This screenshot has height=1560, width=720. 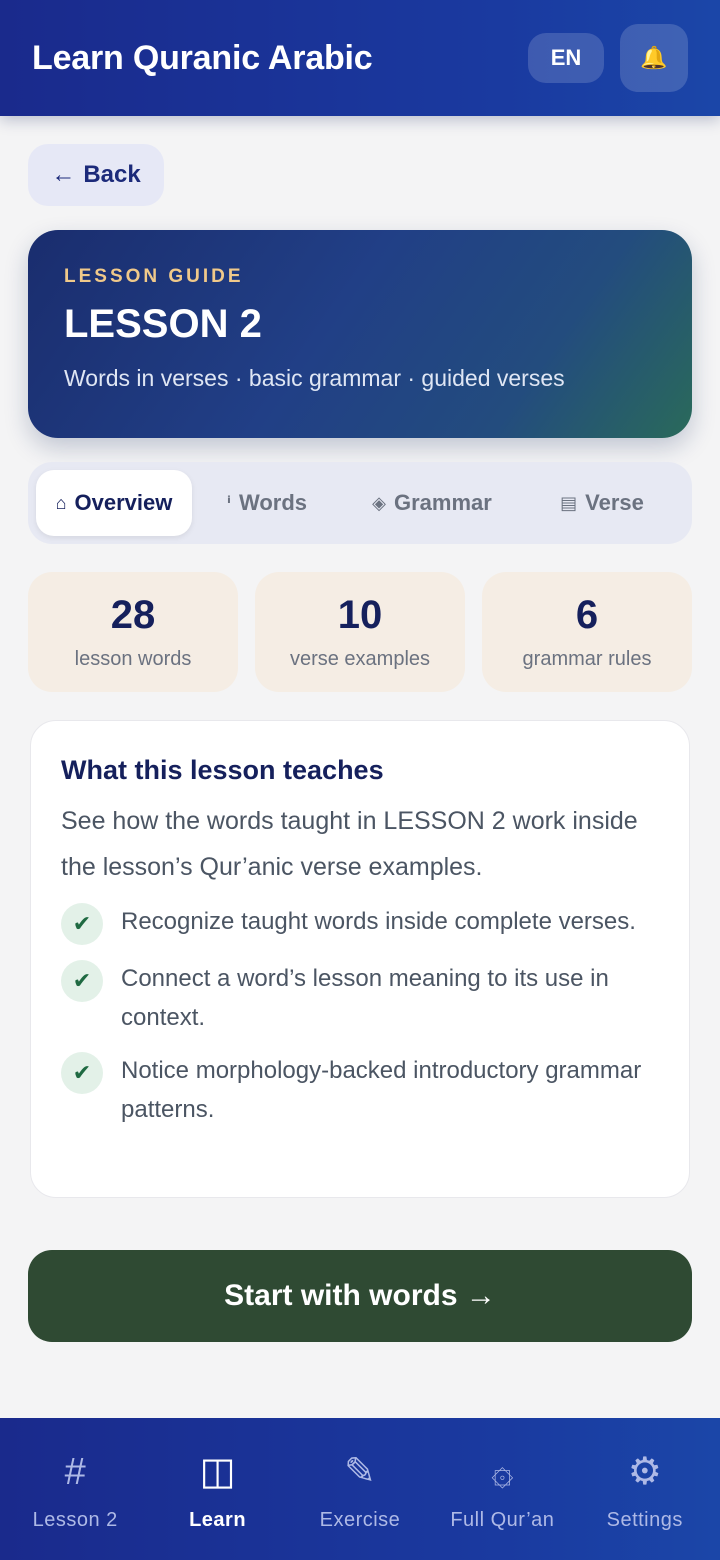 I want to click on stat-verse-examples: 10 verse examples, so click(x=360, y=632).